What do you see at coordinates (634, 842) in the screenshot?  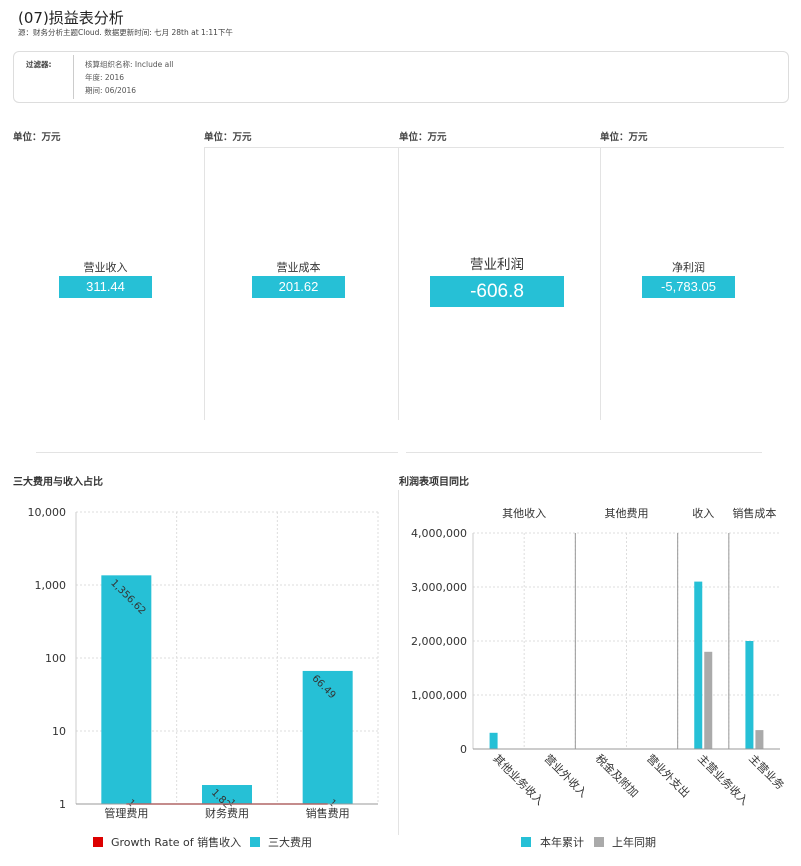 I see `legend-label: 上年同期` at bounding box center [634, 842].